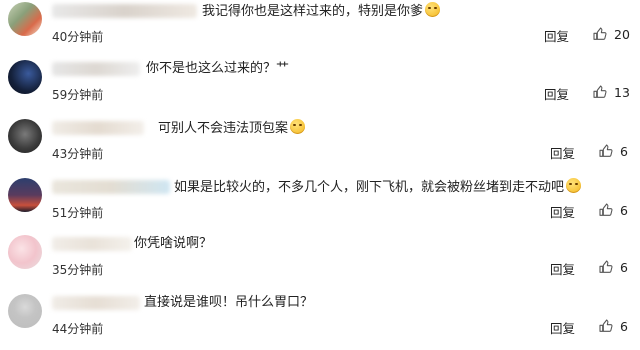 This screenshot has width=640, height=350. What do you see at coordinates (622, 92) in the screenshot?
I see `like-count: 13` at bounding box center [622, 92].